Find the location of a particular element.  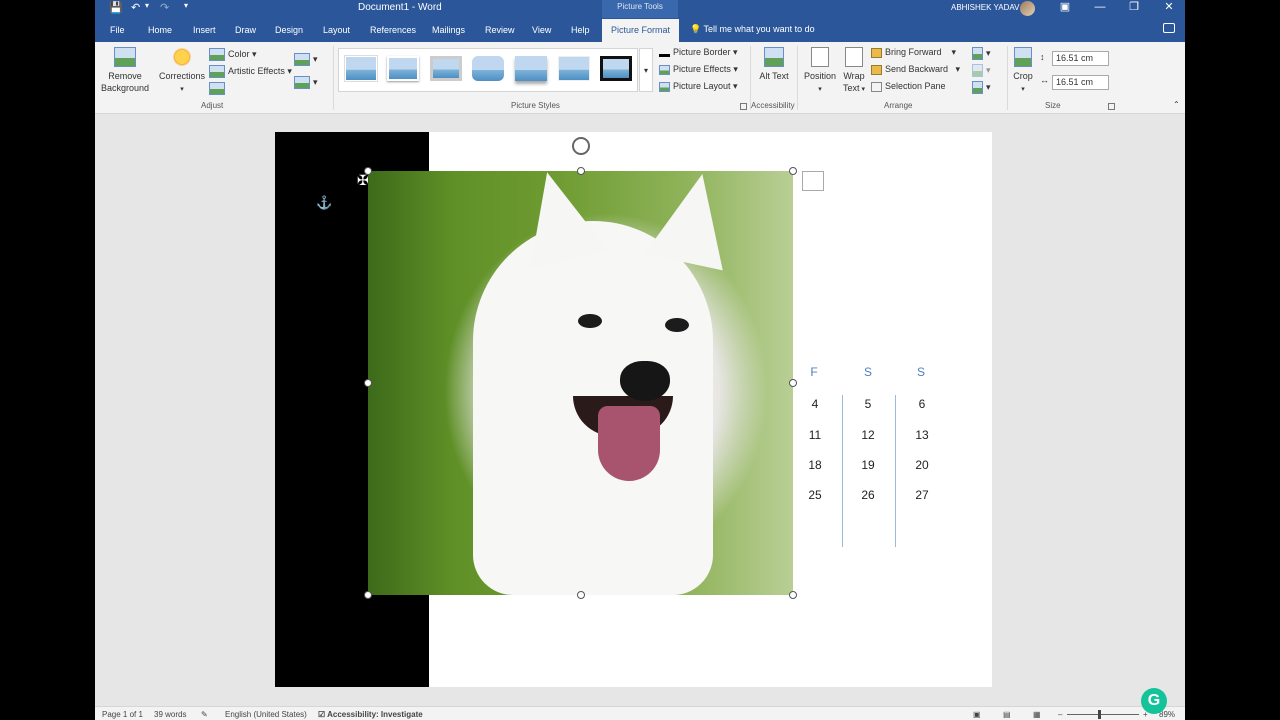

align-button: ▾ is located at coordinates (981, 53).